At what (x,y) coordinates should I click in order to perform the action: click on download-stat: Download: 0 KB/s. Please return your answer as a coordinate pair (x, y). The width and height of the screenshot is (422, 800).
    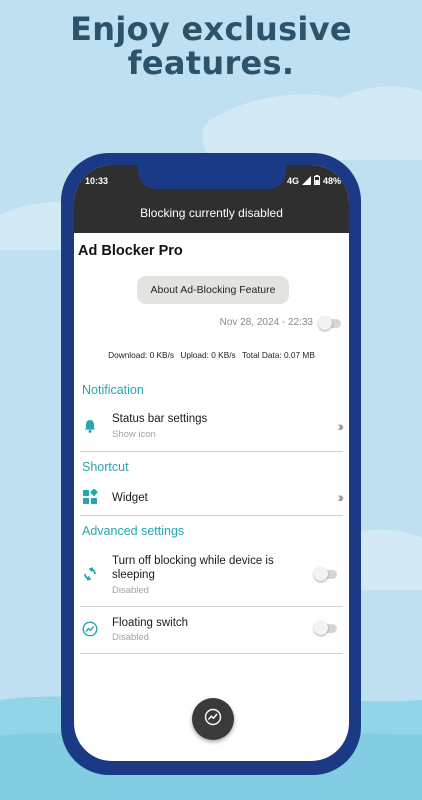
    Looking at the image, I should click on (141, 355).